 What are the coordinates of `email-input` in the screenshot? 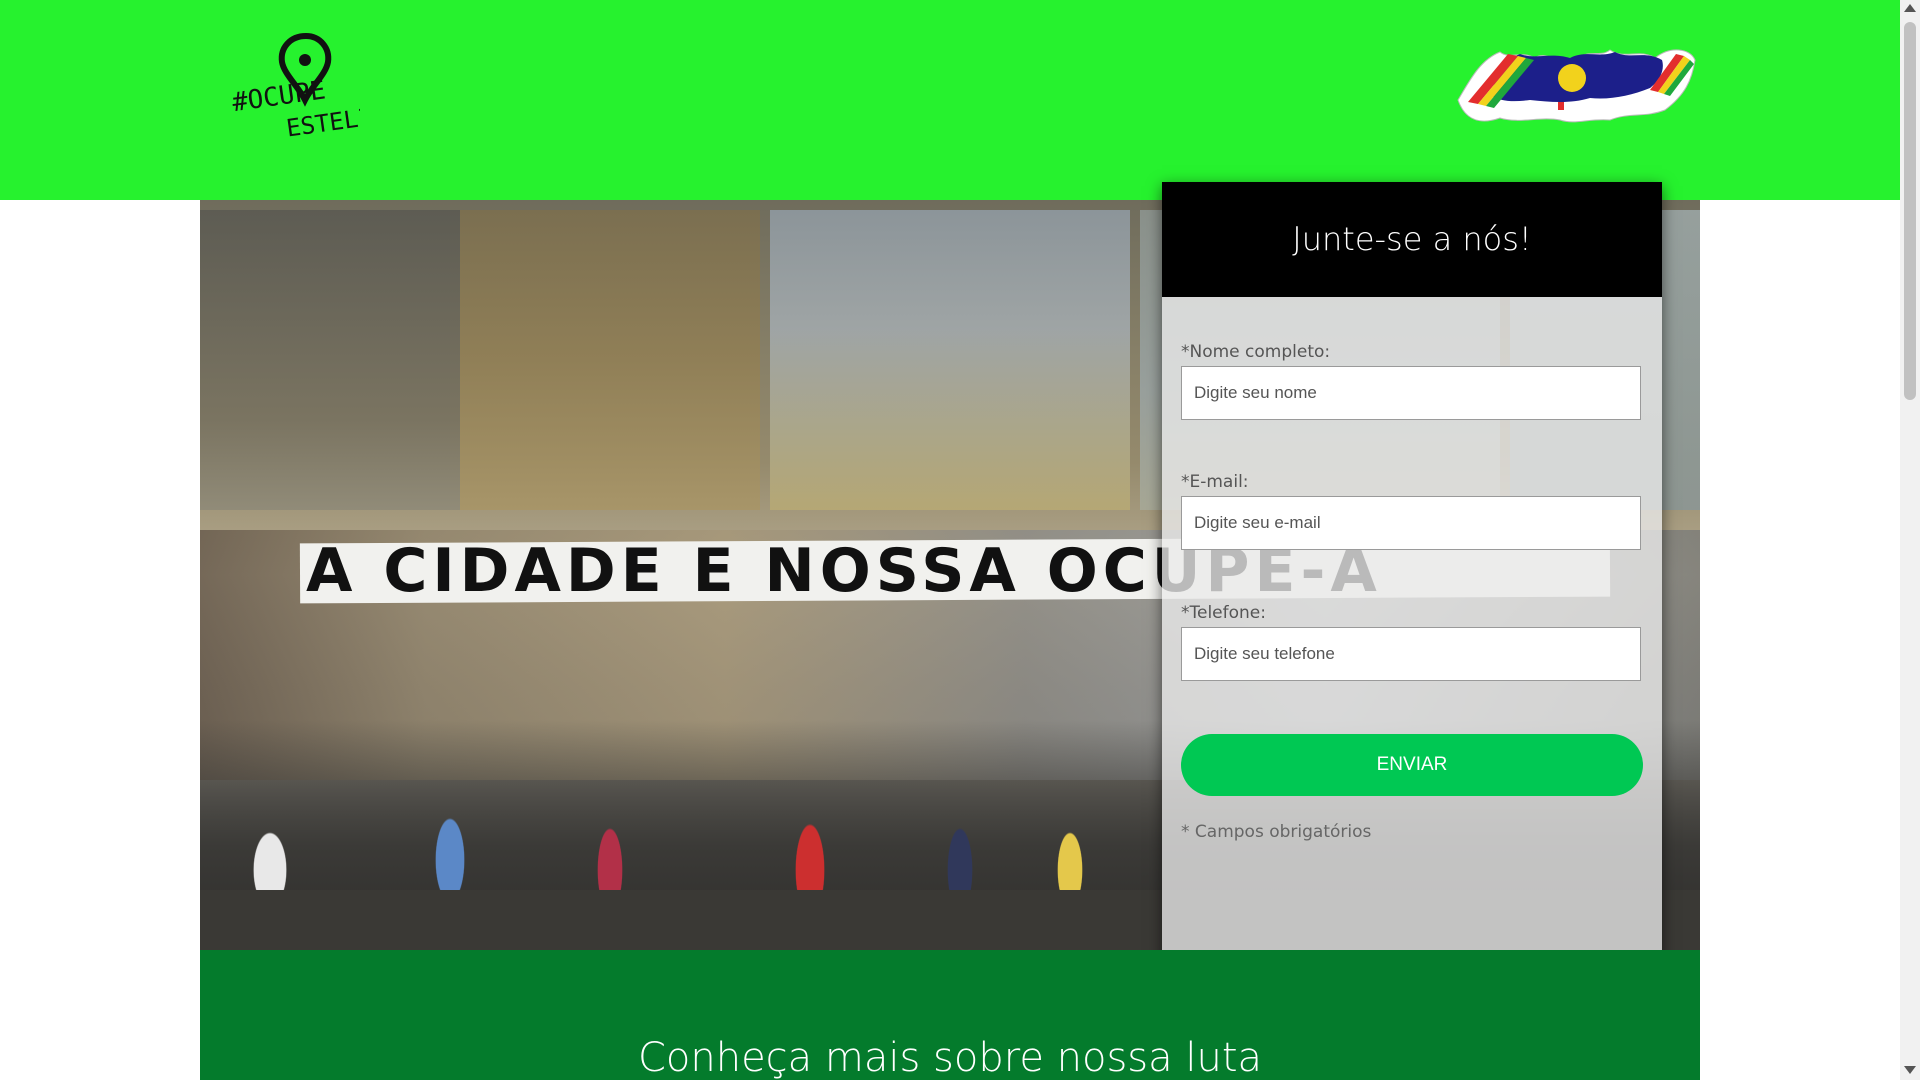 It's located at (1411, 523).